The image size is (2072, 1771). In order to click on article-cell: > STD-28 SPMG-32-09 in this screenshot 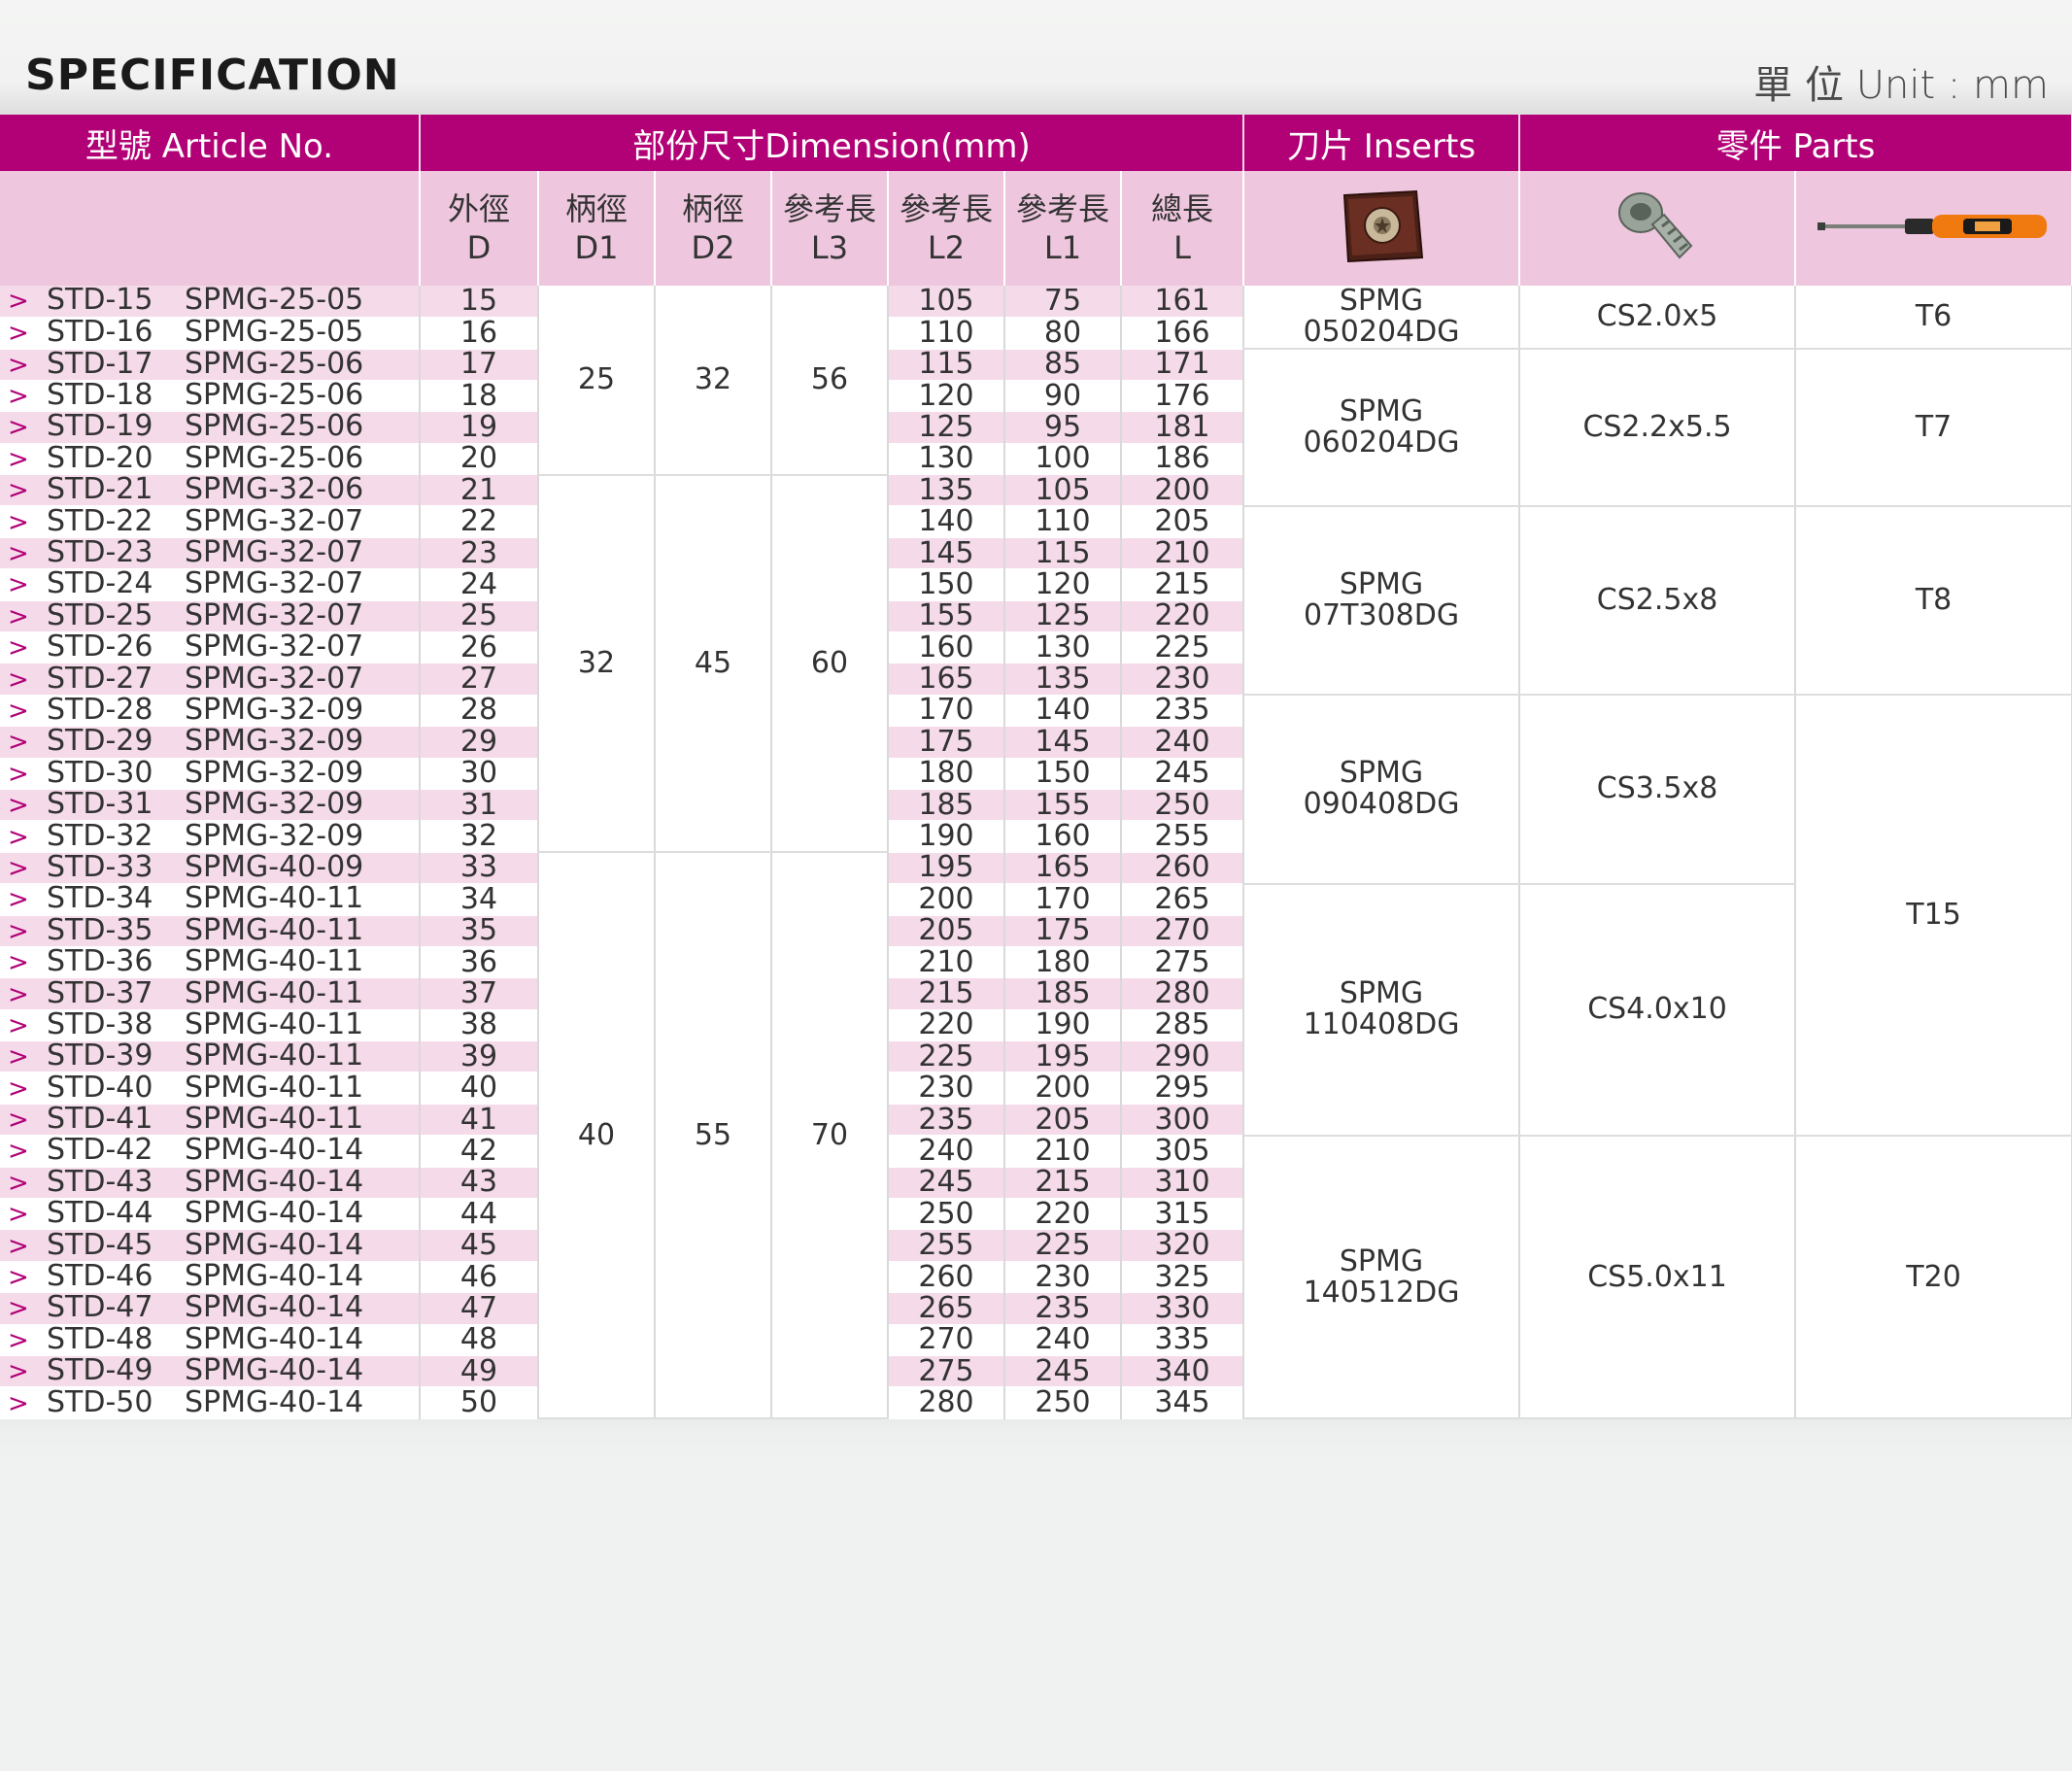, I will do `click(210, 711)`.